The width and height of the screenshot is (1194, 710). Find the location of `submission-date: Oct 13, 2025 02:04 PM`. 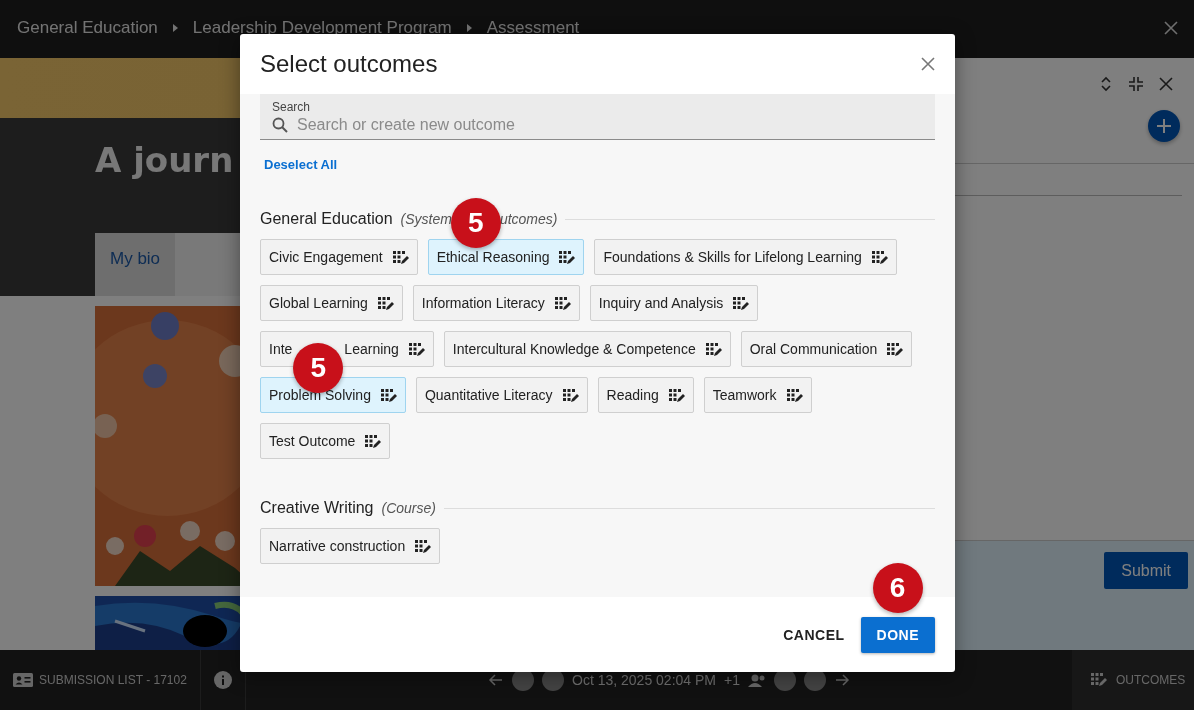

submission-date: Oct 13, 2025 02:04 PM is located at coordinates (644, 680).